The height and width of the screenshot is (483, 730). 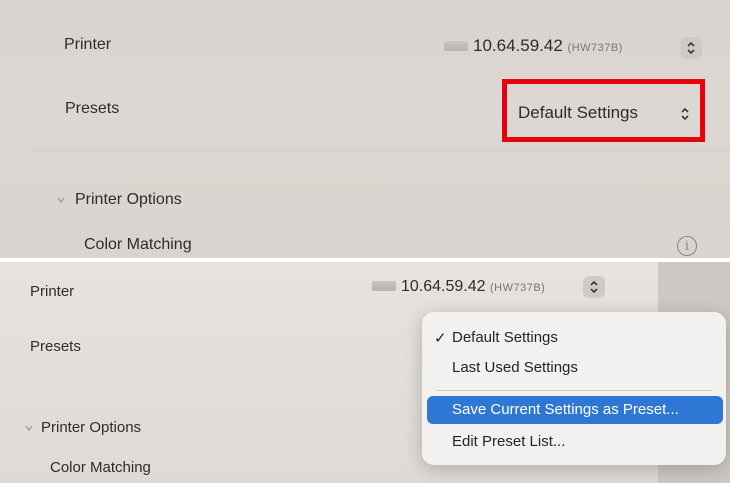 I want to click on info-icon: i, so click(x=687, y=246).